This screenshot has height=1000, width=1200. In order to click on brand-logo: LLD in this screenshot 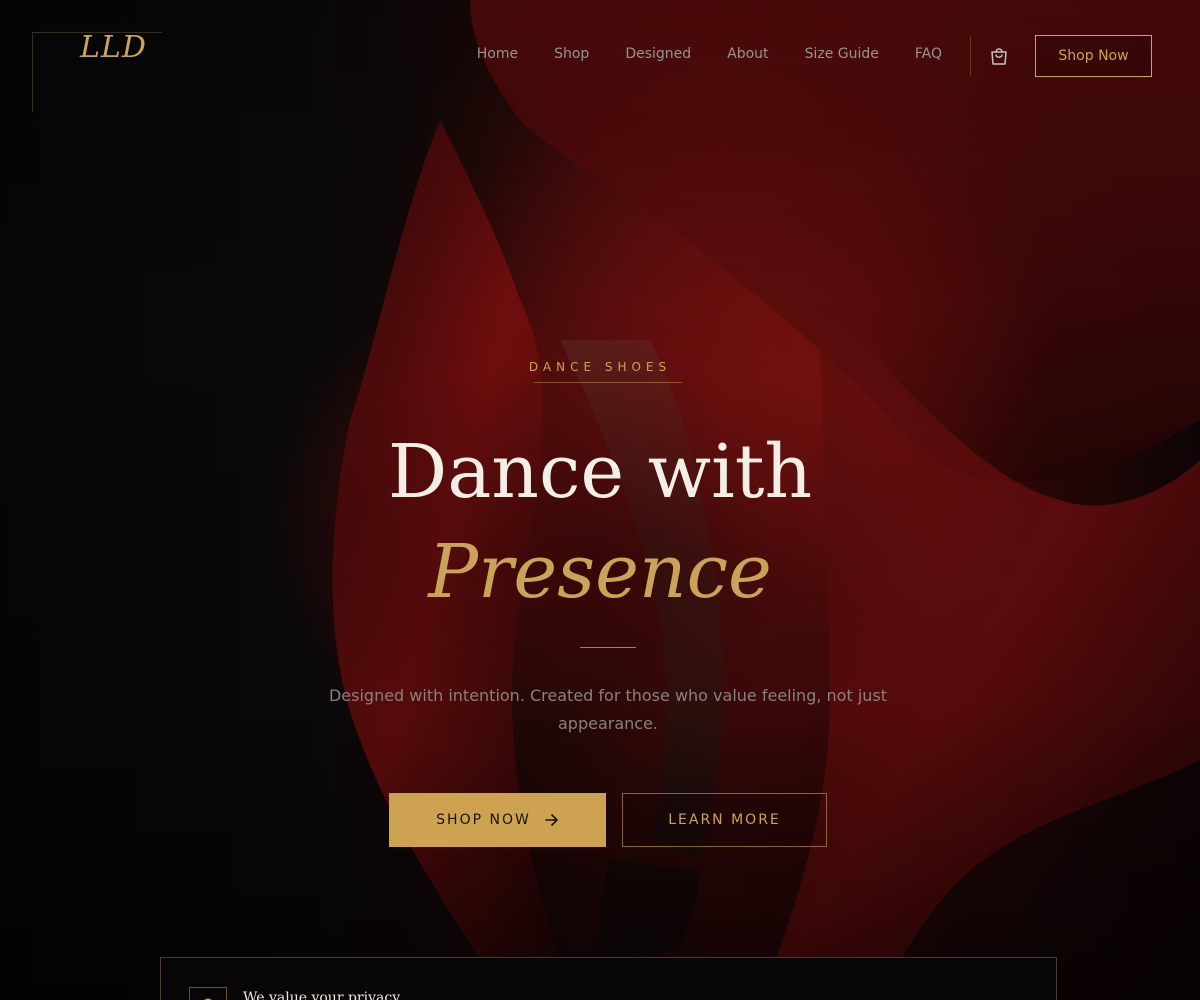, I will do `click(113, 47)`.